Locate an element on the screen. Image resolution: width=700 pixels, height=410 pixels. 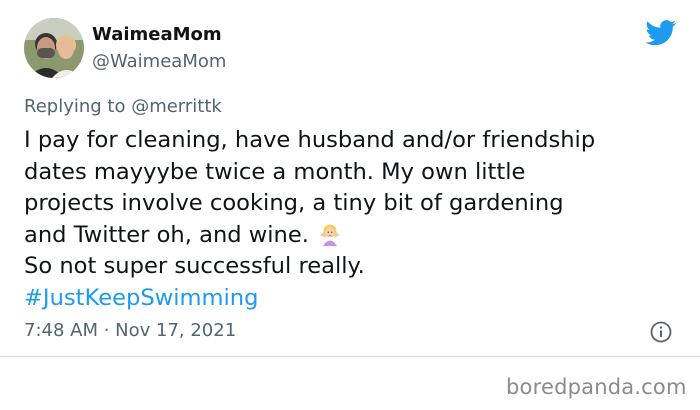
avatar is located at coordinates (54, 48).